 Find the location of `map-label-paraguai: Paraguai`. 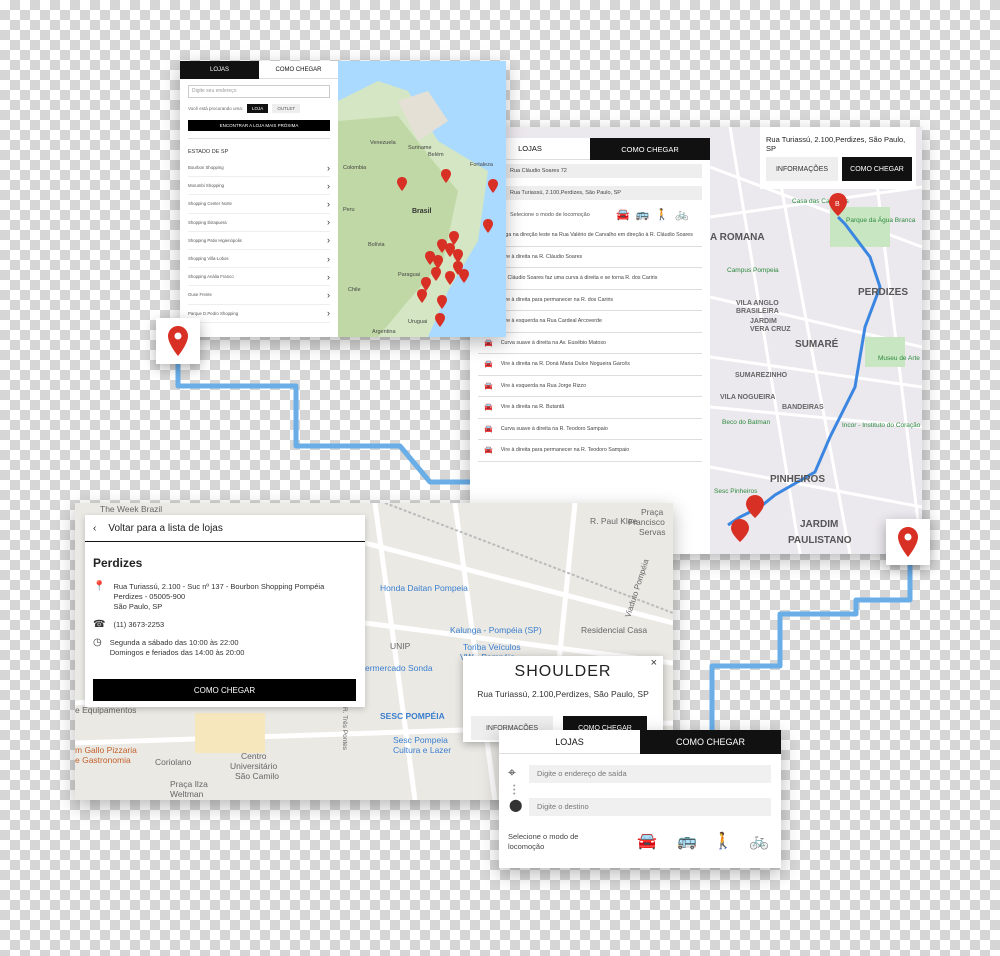

map-label-paraguai: Paraguai is located at coordinates (409, 275).